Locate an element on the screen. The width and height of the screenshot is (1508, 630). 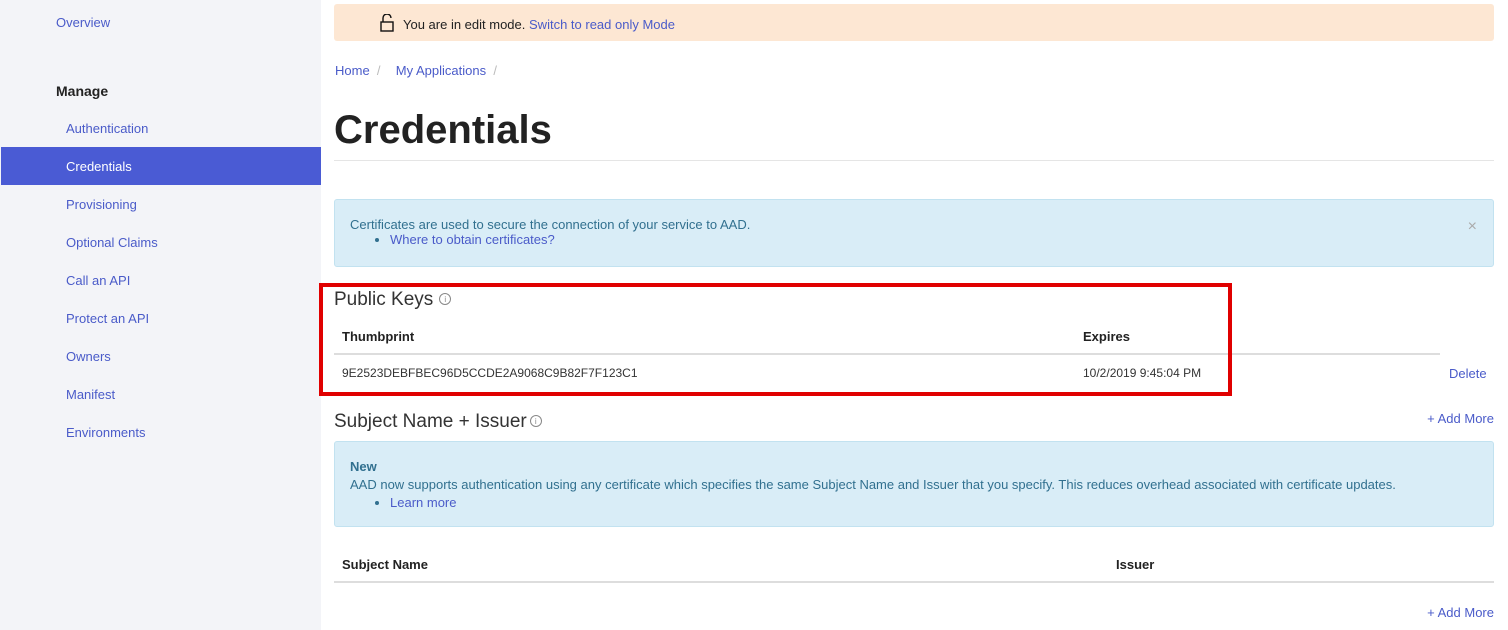
unlock-icon is located at coordinates (387, 23).